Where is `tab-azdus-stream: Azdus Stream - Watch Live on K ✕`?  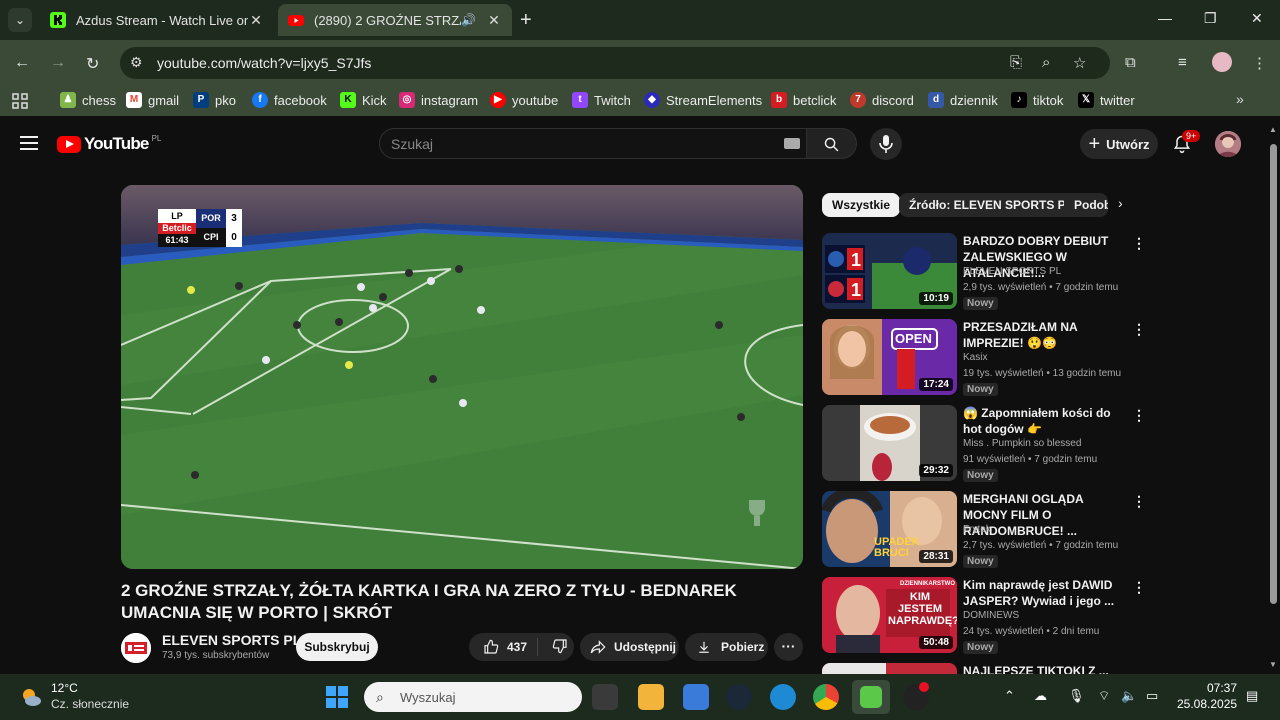 tab-azdus-stream: Azdus Stream - Watch Live on K ✕ is located at coordinates (157, 20).